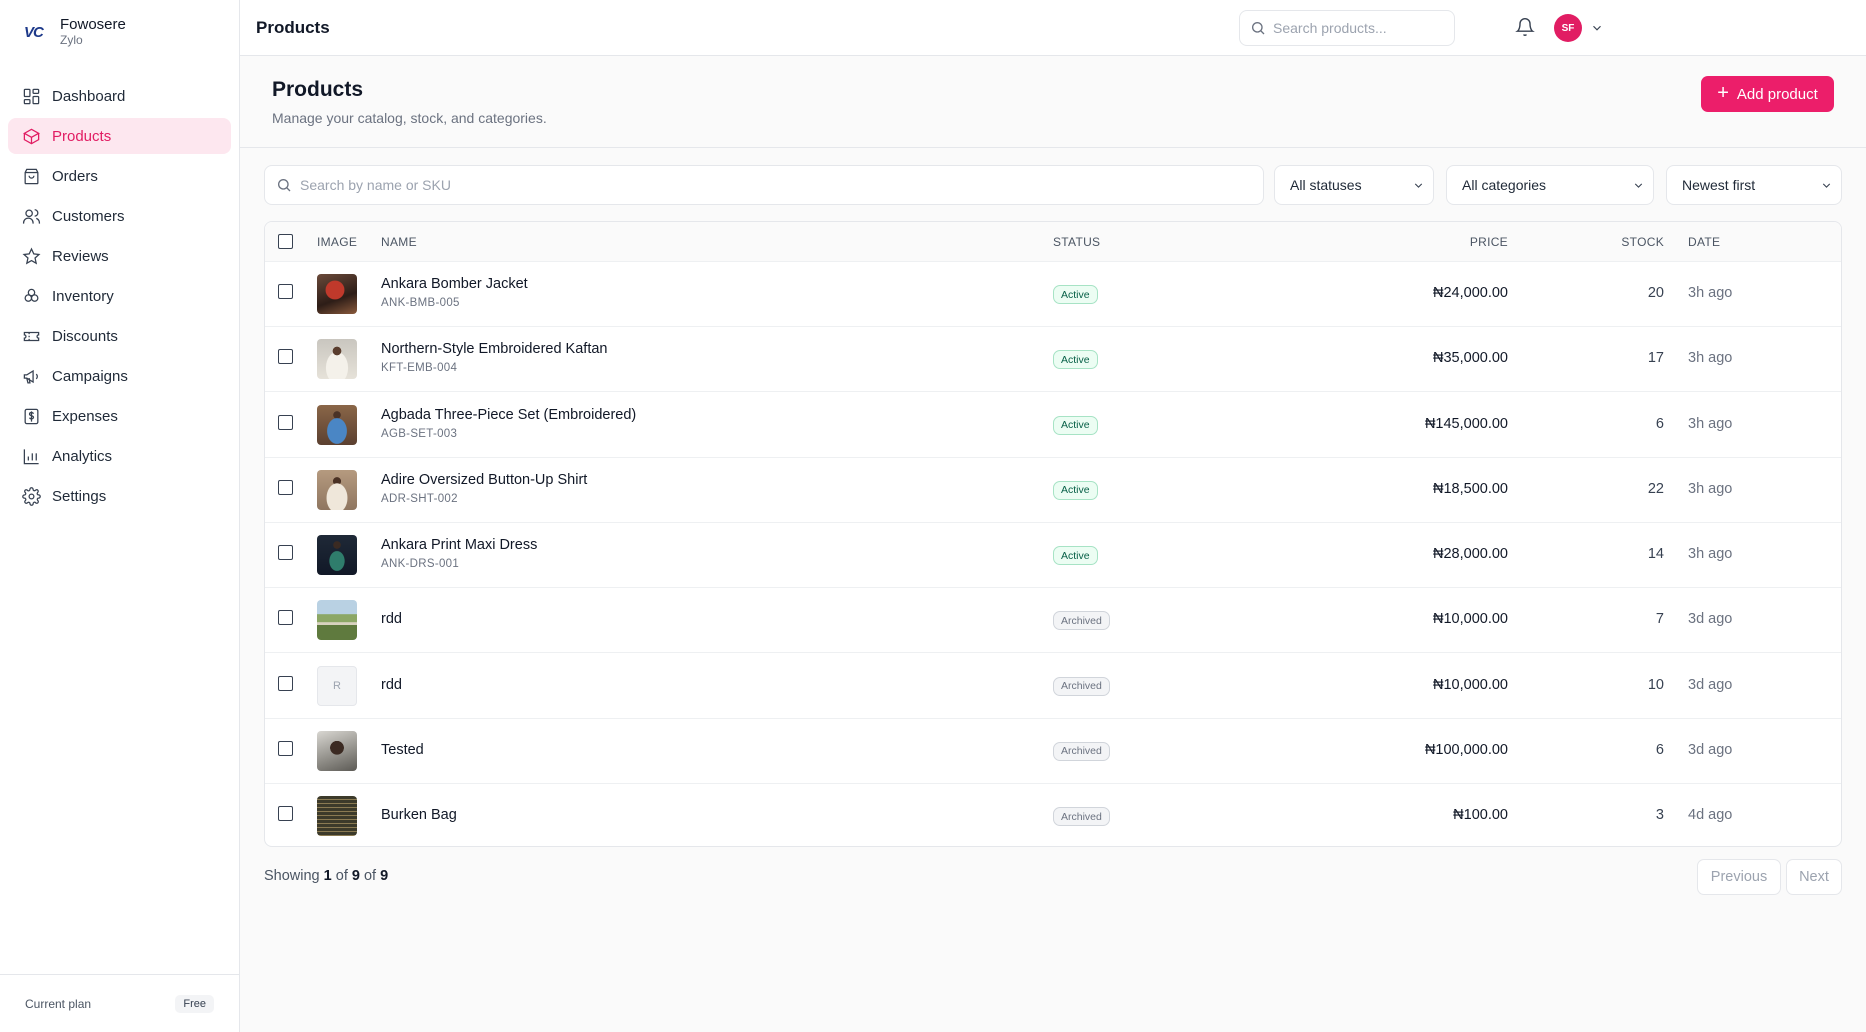 Image resolution: width=1866 pixels, height=1032 pixels. What do you see at coordinates (285, 241) in the screenshot?
I see `select-all-checkbox` at bounding box center [285, 241].